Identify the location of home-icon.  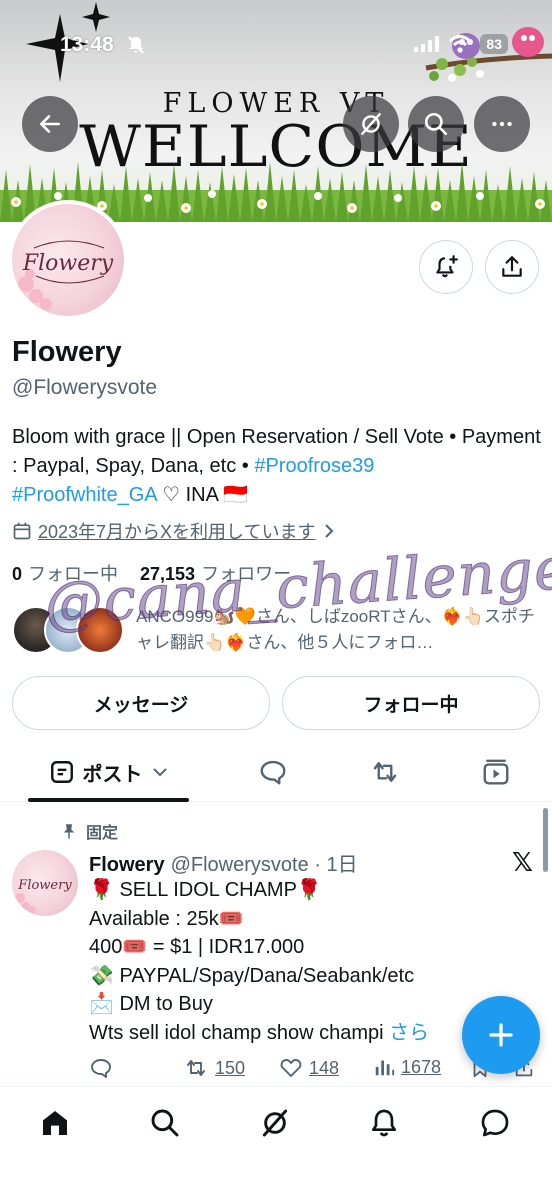
(55, 1123).